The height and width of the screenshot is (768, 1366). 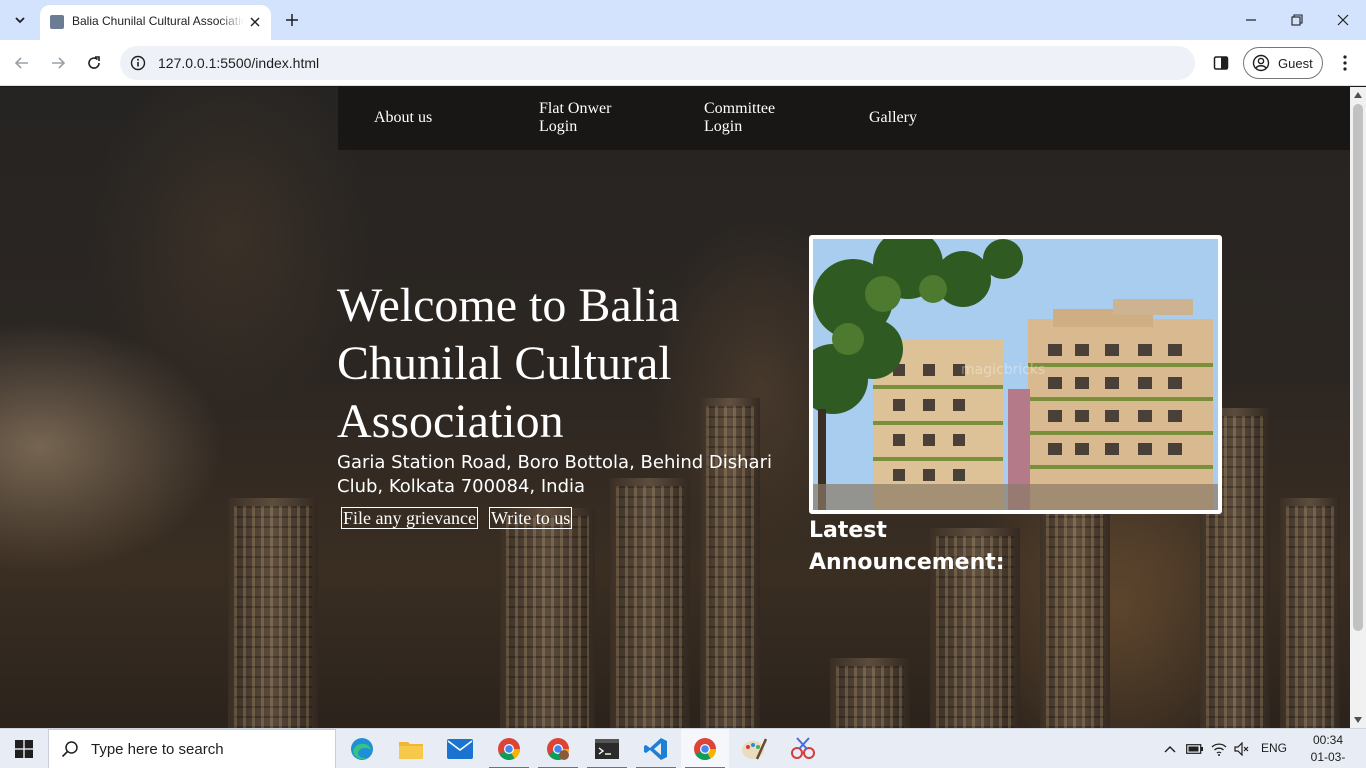 I want to click on scroll-up-arrow-icon, so click(x=1358, y=95).